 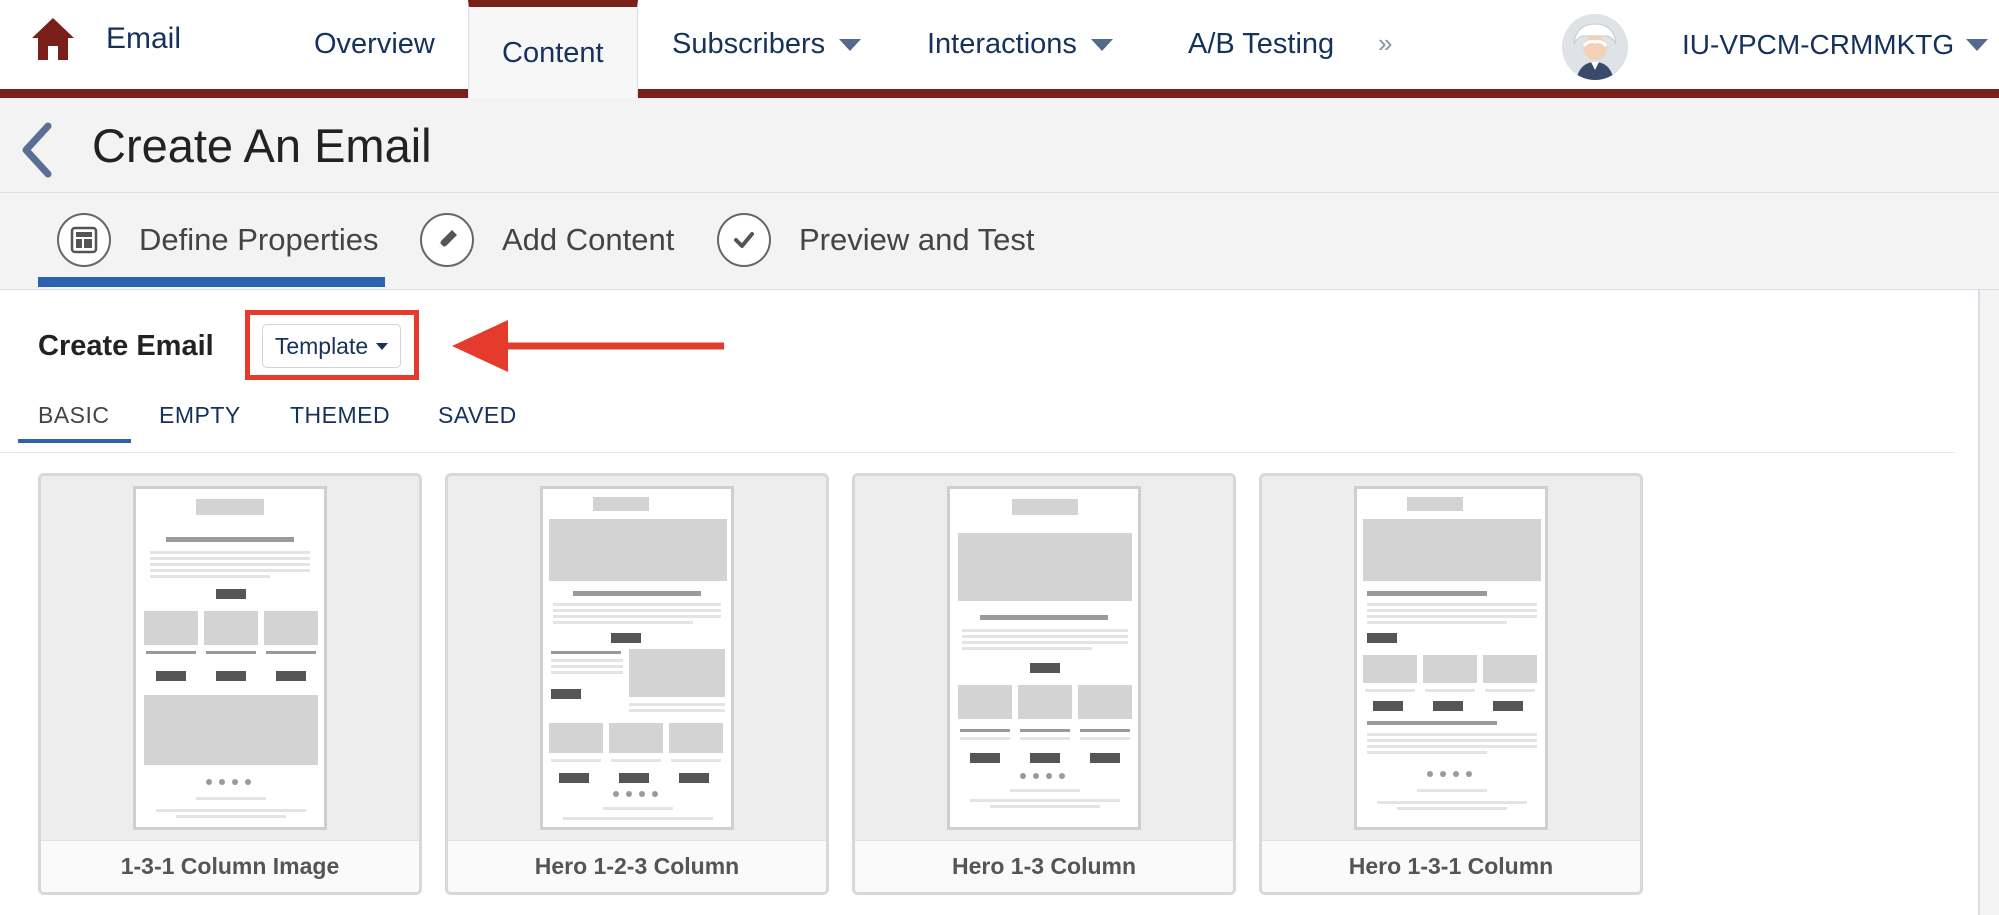 What do you see at coordinates (1451, 866) in the screenshot?
I see `template-card-label: Hero 1-3-1 Column` at bounding box center [1451, 866].